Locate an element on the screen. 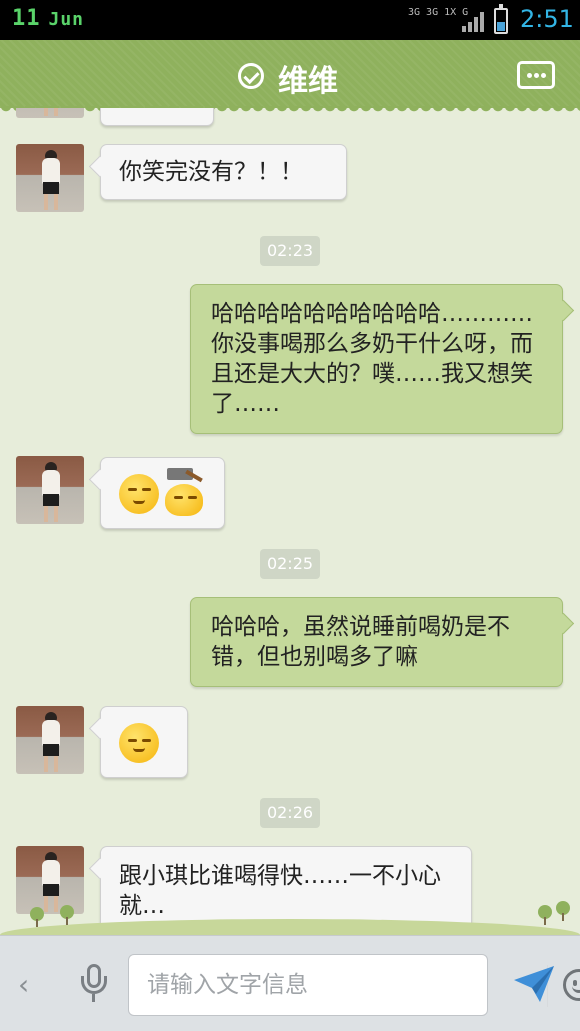  status-bar: 11 Jun 3G 3G 1X G 2:51 is located at coordinates (290, 20).